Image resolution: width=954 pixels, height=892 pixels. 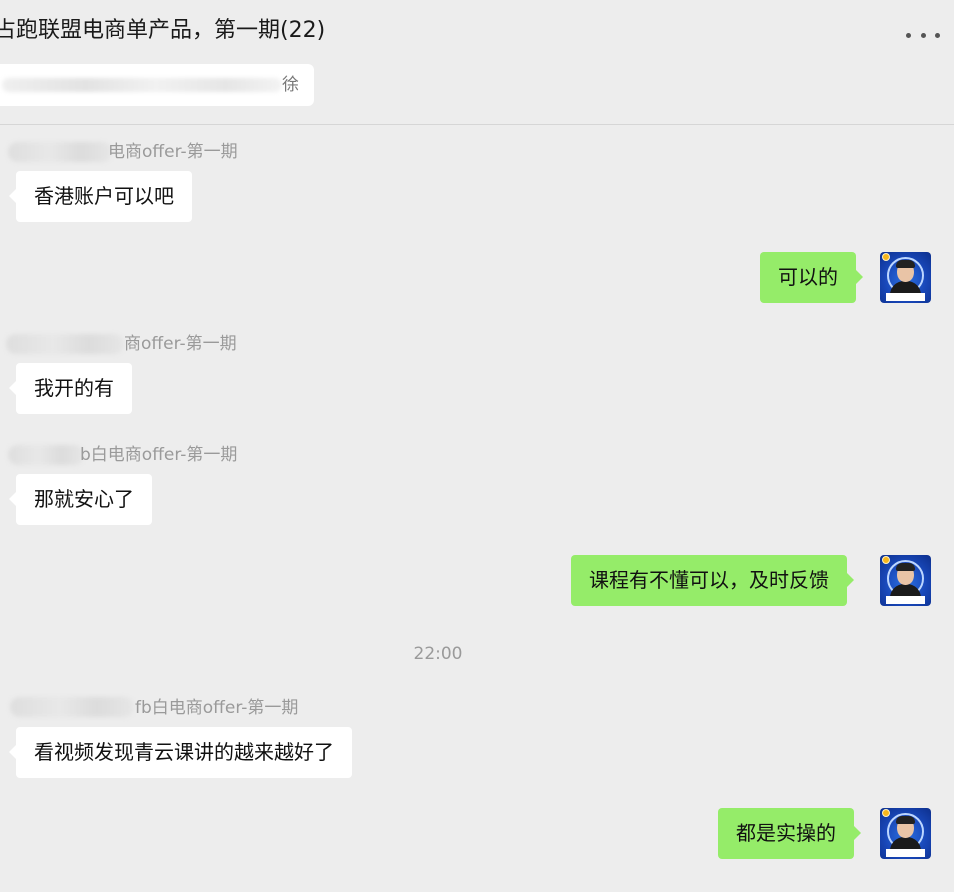 What do you see at coordinates (100, 196) in the screenshot?
I see `message-bubble-incoming: 香港账户可以吧` at bounding box center [100, 196].